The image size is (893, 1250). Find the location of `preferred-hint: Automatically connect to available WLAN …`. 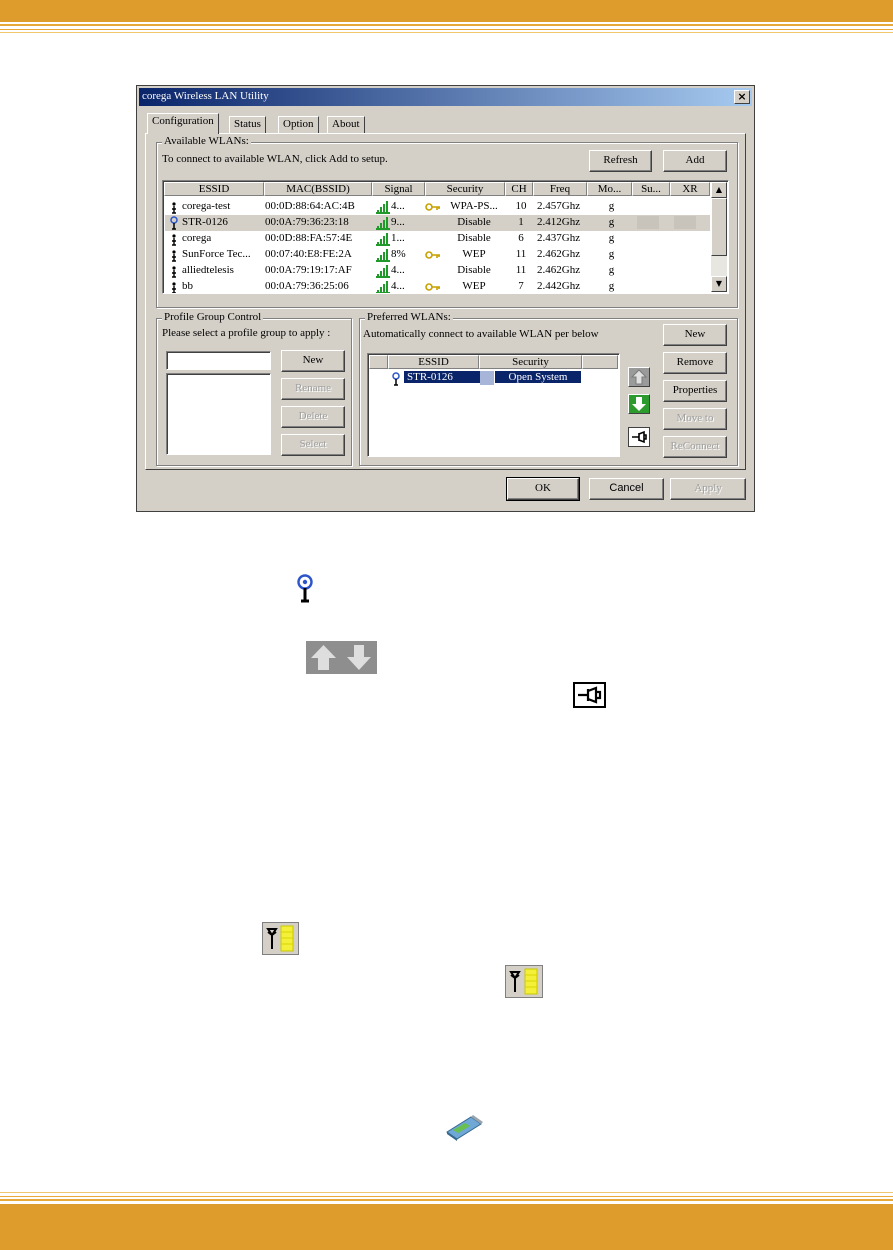

preferred-hint: Automatically connect to available WLAN … is located at coordinates (481, 334).